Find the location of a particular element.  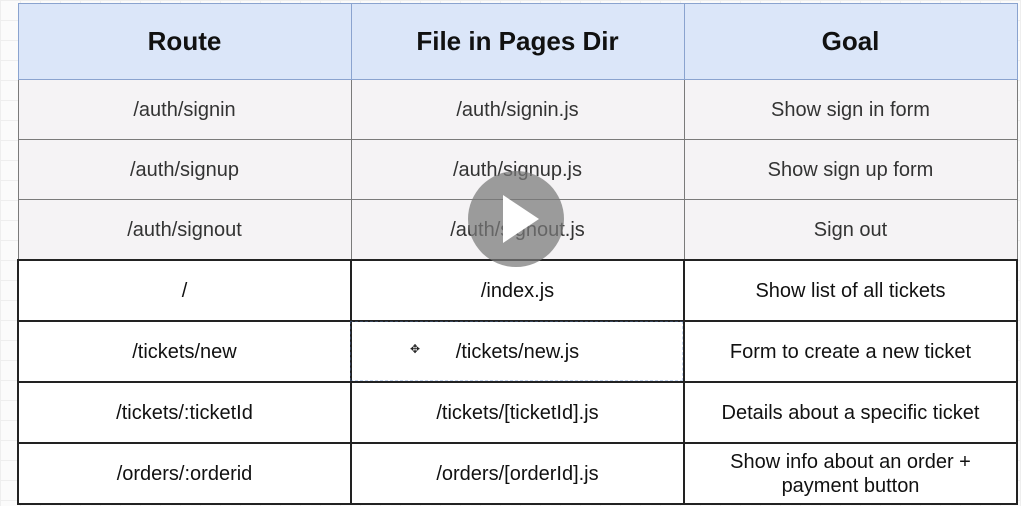

file-cell: /index.js is located at coordinates (517, 290).